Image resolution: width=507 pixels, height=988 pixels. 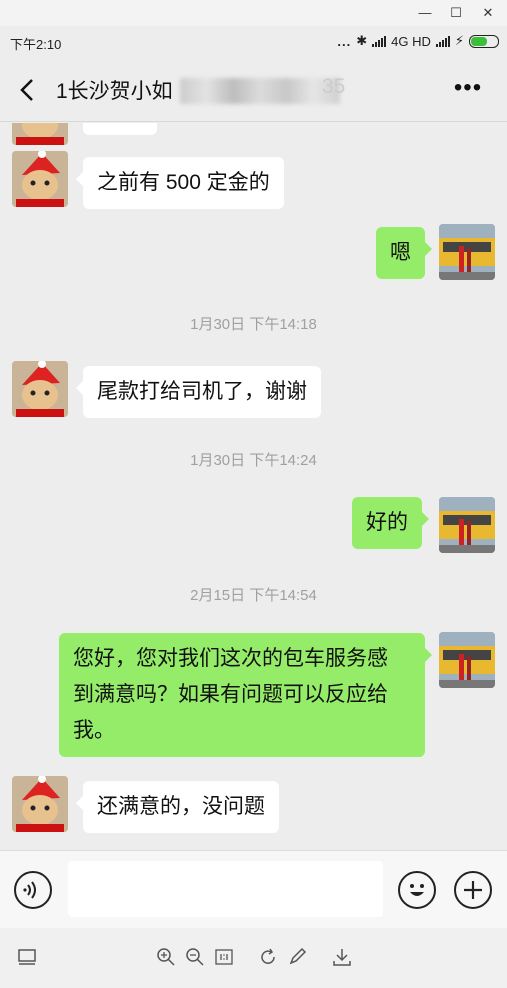 What do you see at coordinates (484, 41) in the screenshot?
I see `battery-icon` at bounding box center [484, 41].